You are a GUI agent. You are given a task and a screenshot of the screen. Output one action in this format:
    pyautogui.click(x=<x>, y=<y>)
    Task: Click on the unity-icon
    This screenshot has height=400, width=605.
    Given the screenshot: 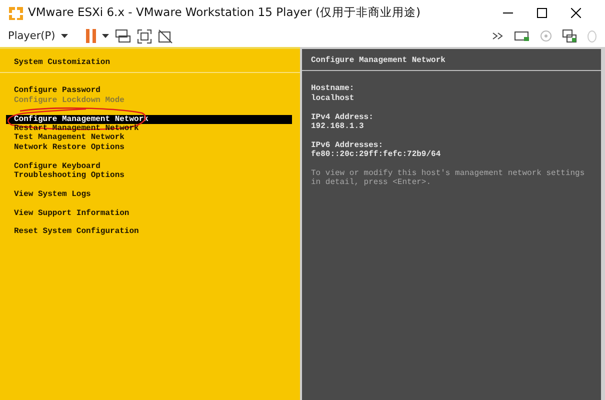 What is the action you would take?
    pyautogui.click(x=166, y=36)
    